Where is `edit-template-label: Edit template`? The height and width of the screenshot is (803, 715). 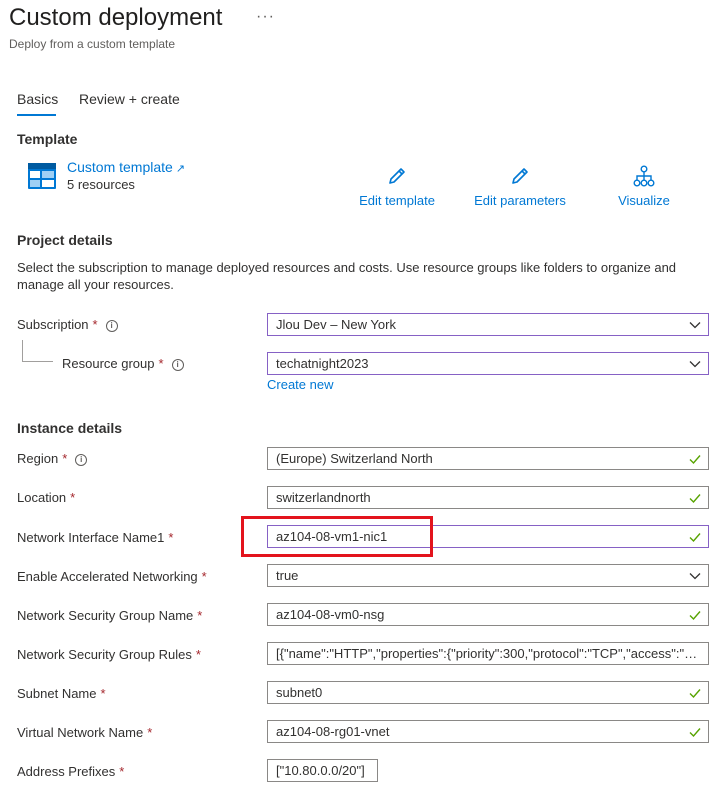
edit-template-label: Edit template is located at coordinates (397, 200).